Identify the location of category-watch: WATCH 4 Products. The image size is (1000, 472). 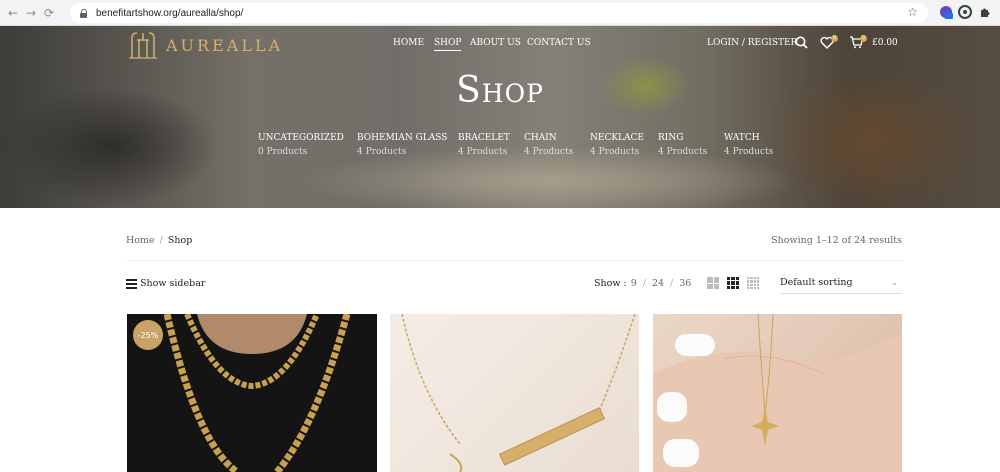
(748, 145).